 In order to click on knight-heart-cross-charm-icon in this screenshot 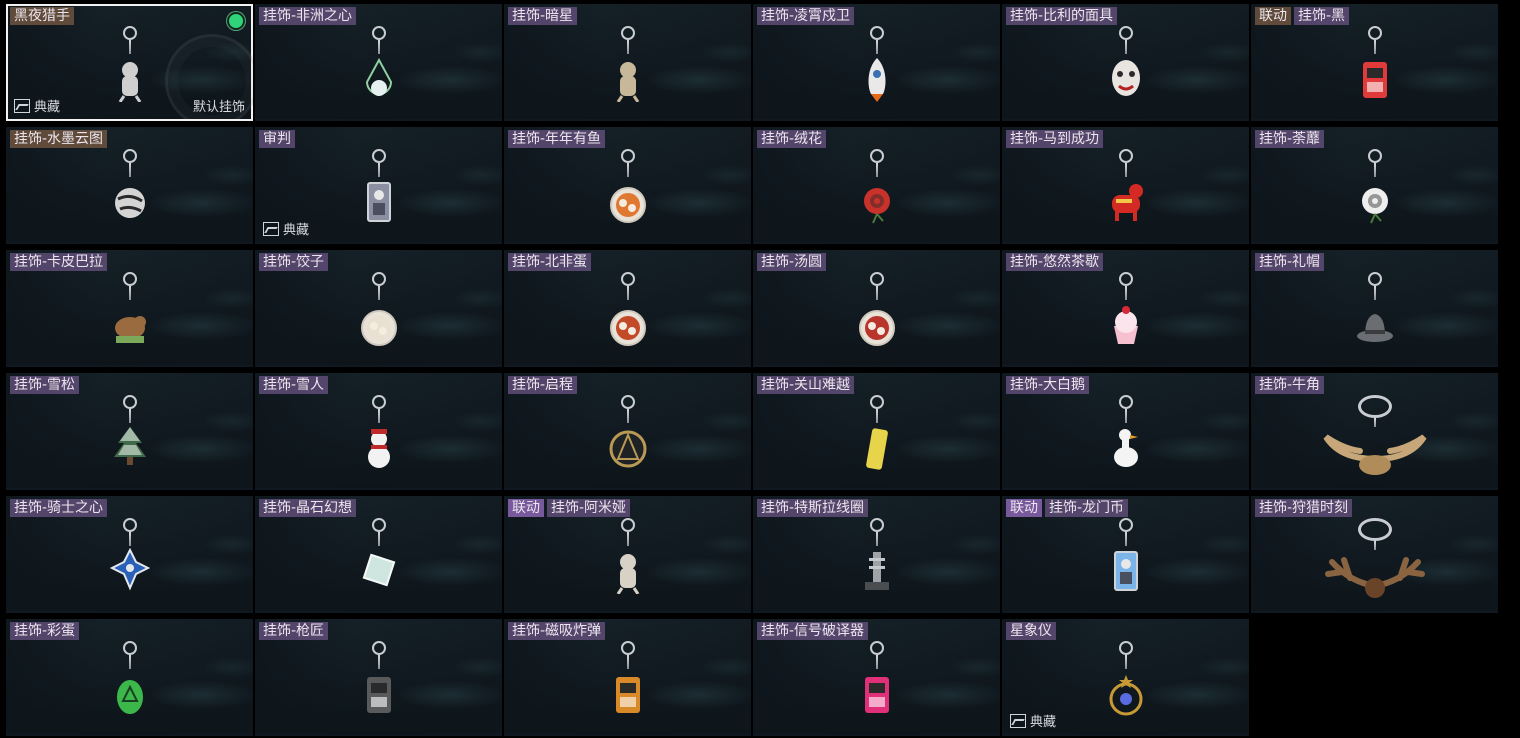, I will do `click(130, 562)`.